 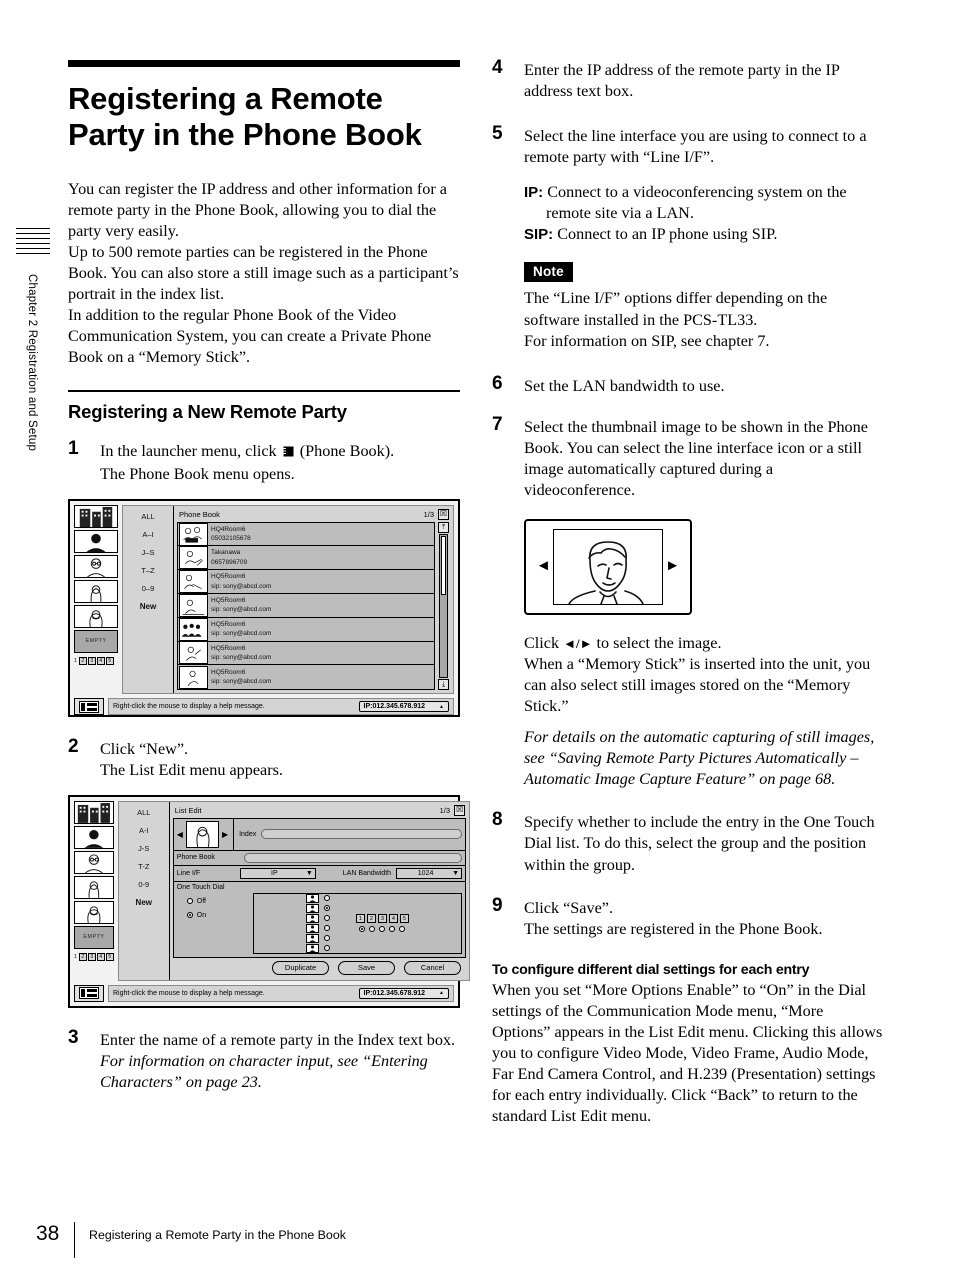 What do you see at coordinates (353, 857) in the screenshot?
I see `phonebook-input` at bounding box center [353, 857].